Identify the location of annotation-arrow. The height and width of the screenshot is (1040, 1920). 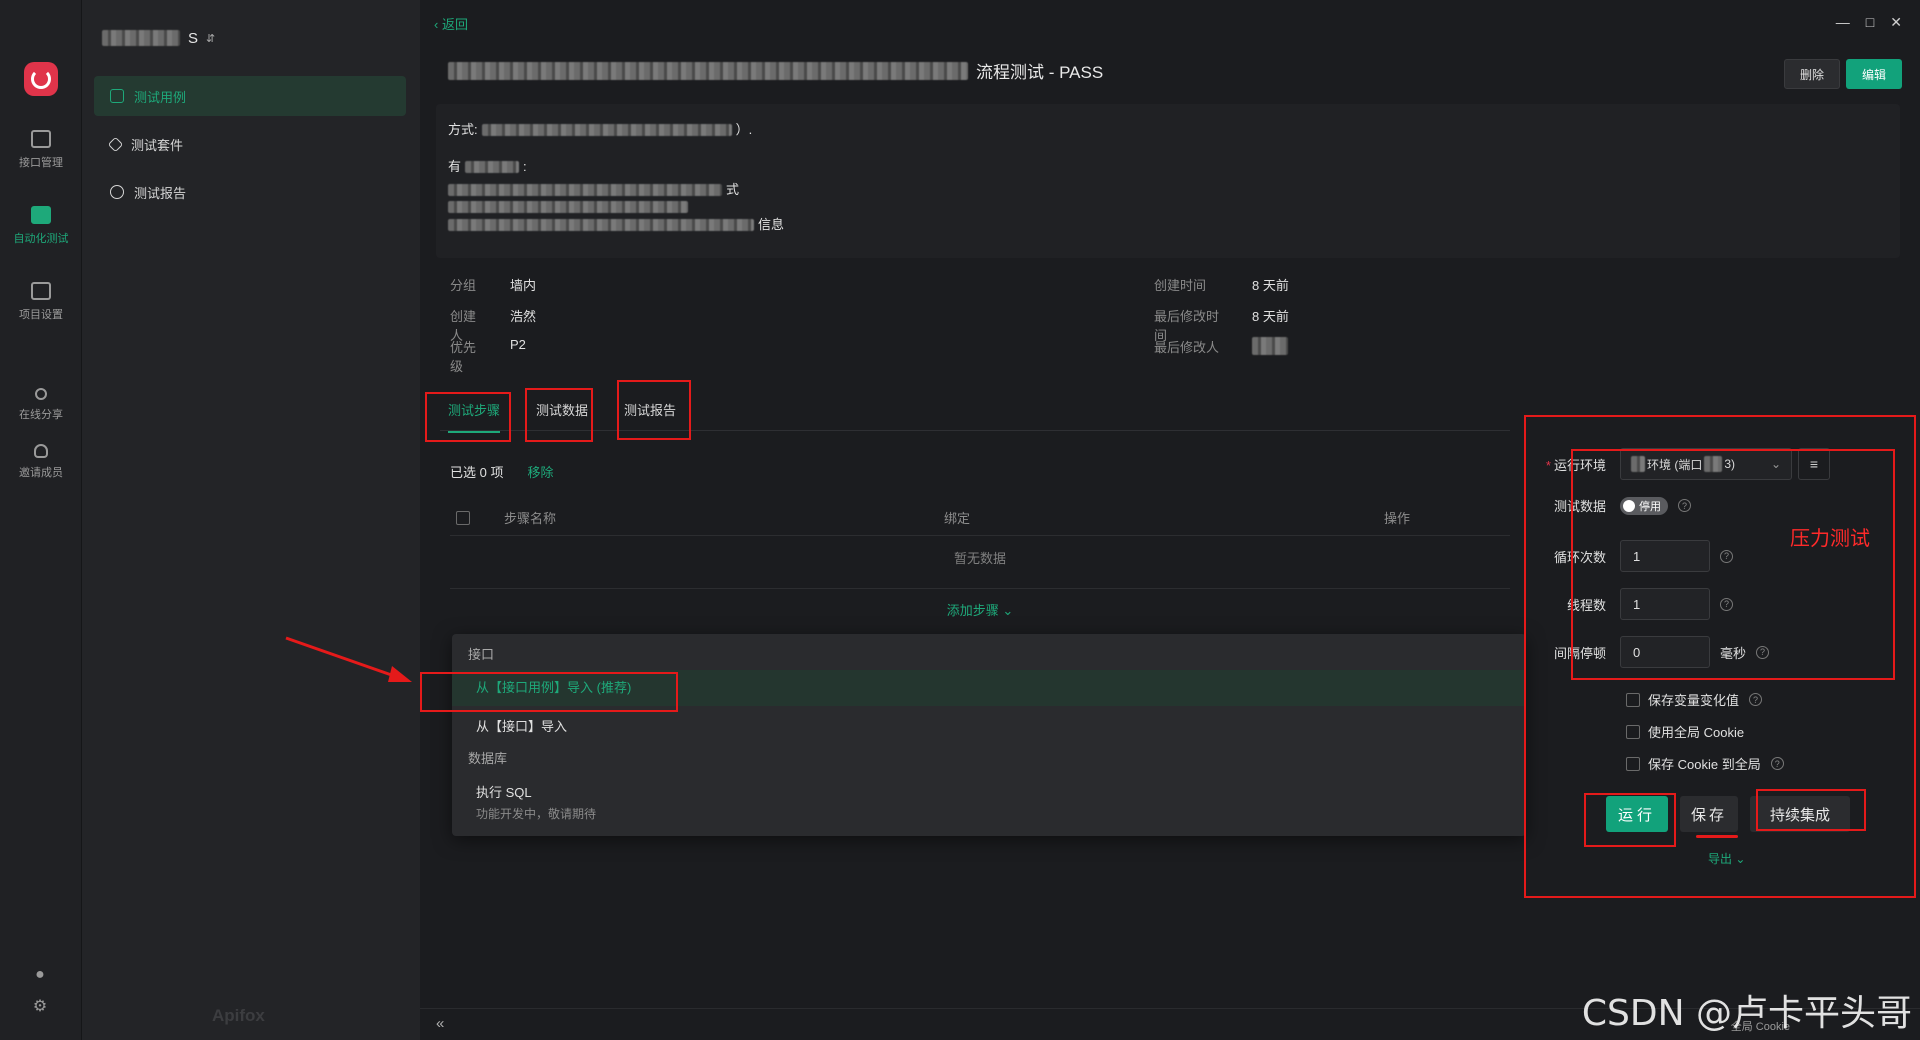
(348, 659).